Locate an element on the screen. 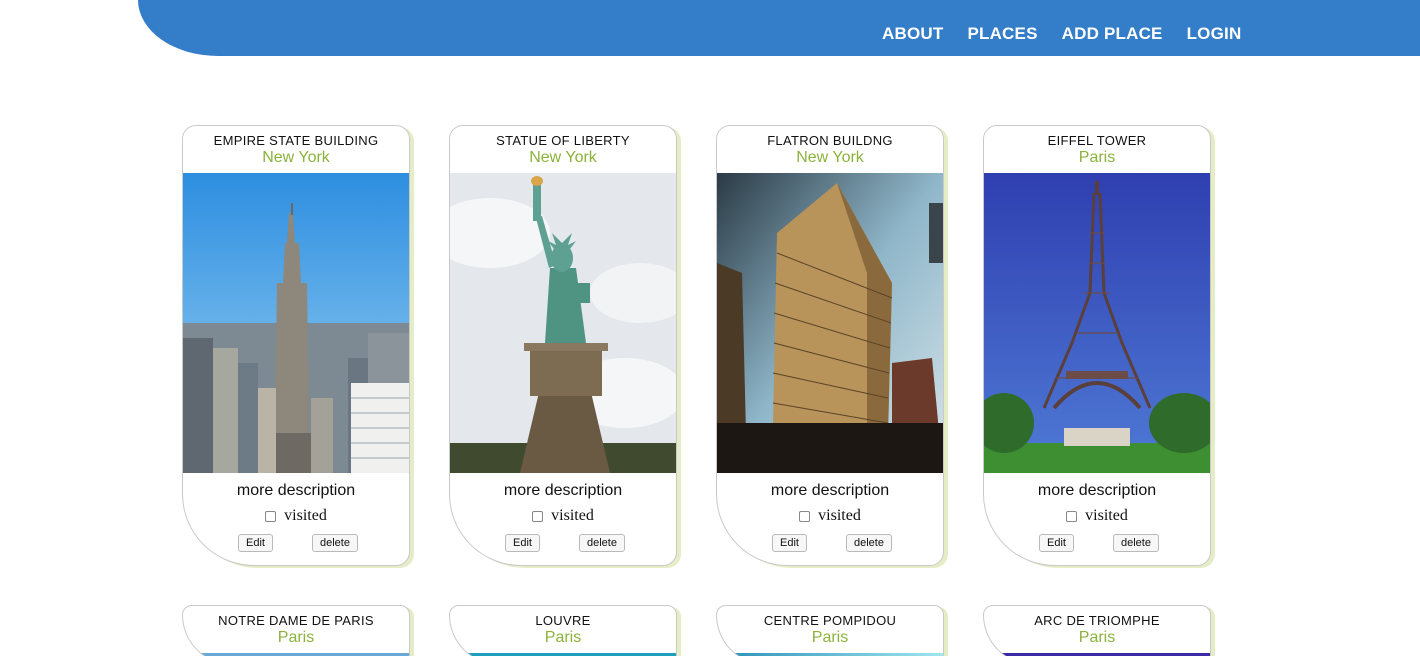 The height and width of the screenshot is (656, 1420). card-title: EIFFEL TOWER is located at coordinates (1097, 140).